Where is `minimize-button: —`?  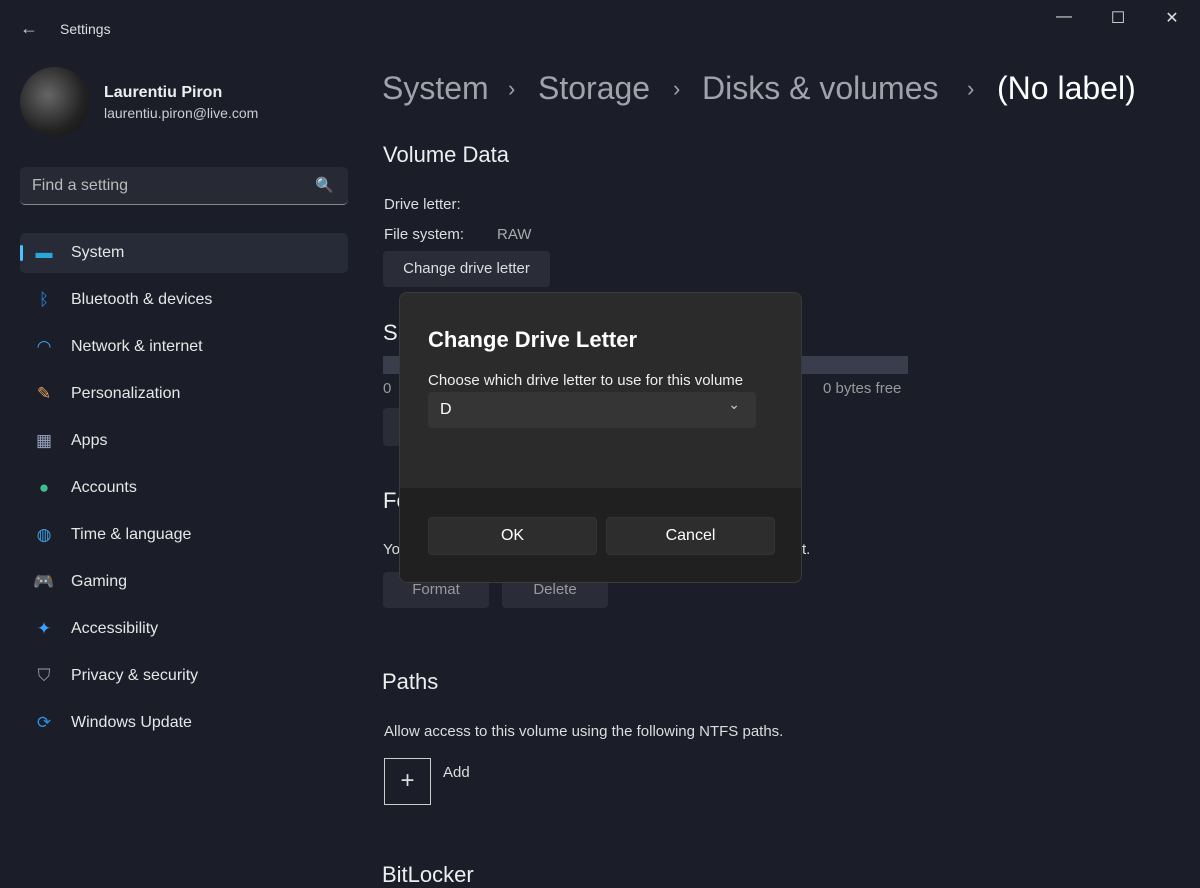 minimize-button: — is located at coordinates (1064, 17).